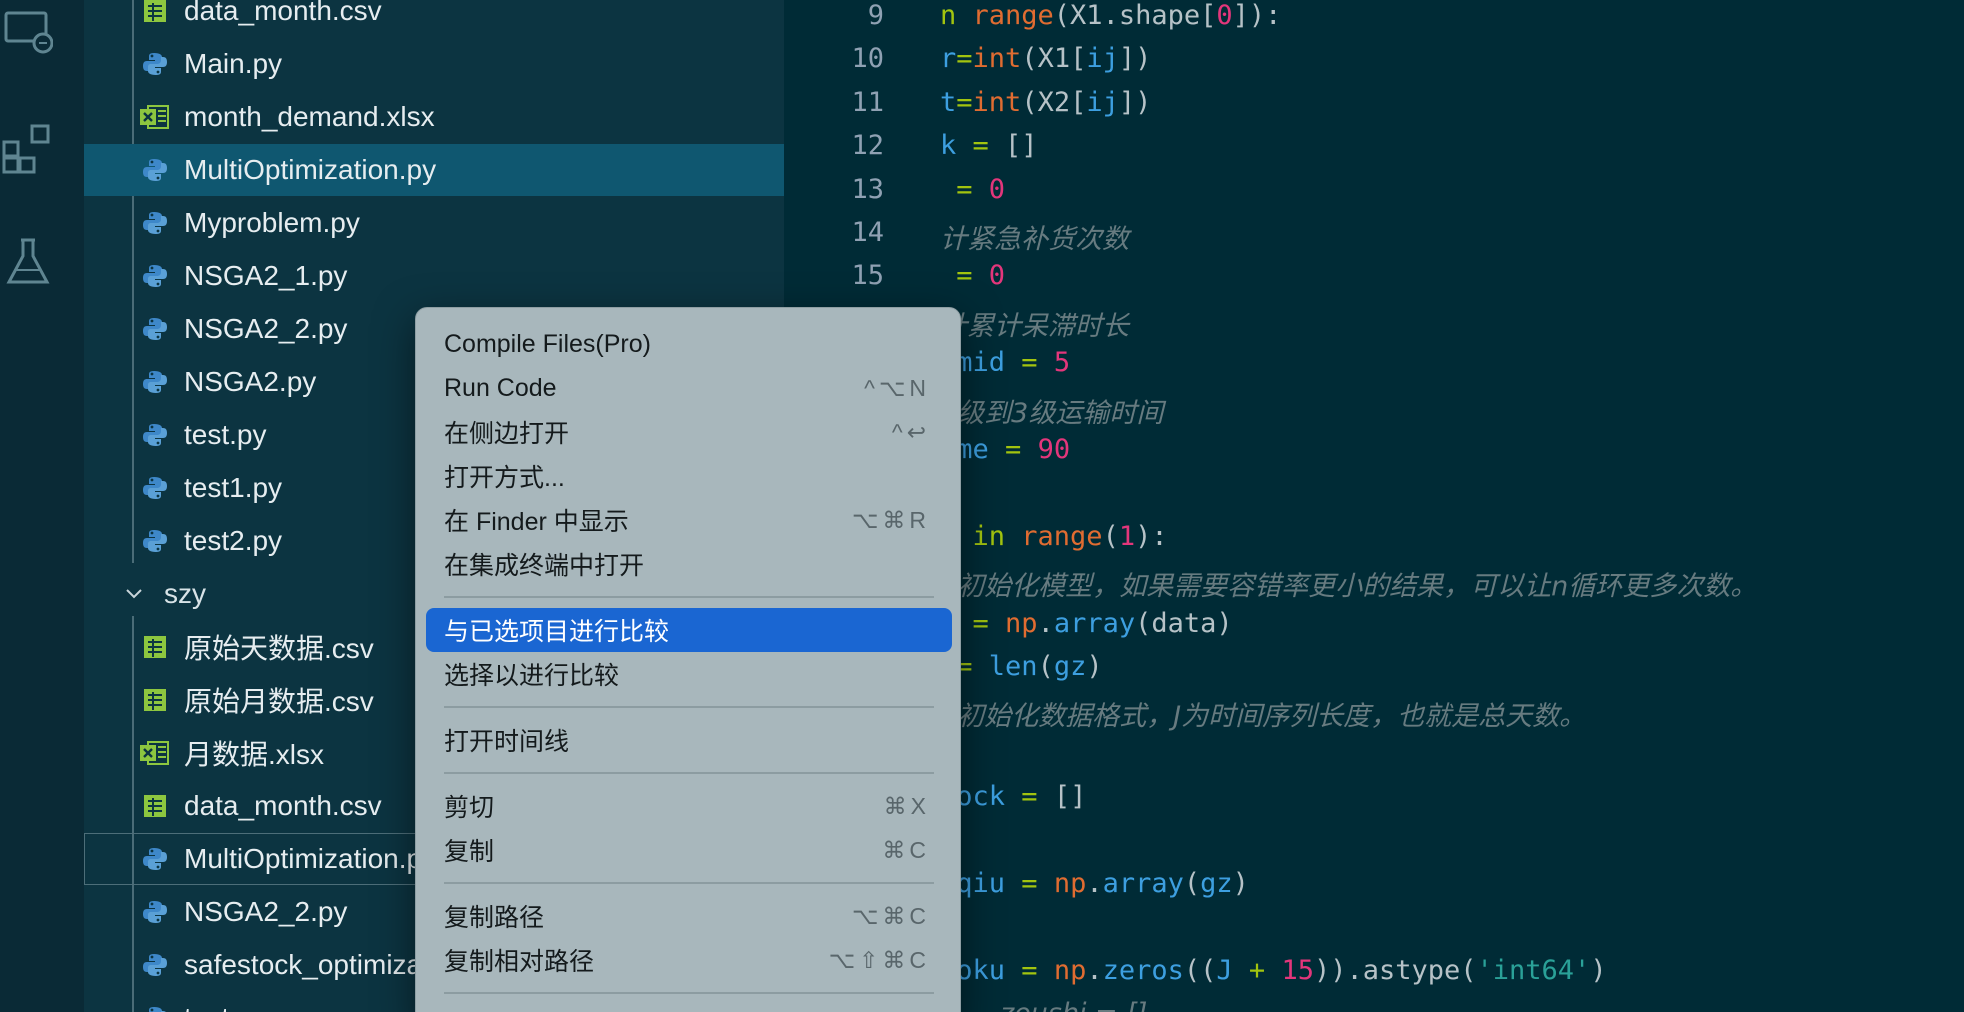  I want to click on file-name: test1.py, so click(233, 487).